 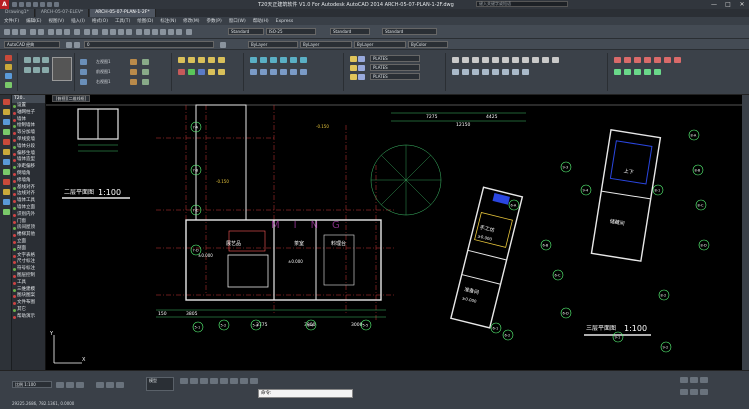 What do you see at coordinates (684, 380) in the screenshot?
I see `workspace-icon` at bounding box center [684, 380].